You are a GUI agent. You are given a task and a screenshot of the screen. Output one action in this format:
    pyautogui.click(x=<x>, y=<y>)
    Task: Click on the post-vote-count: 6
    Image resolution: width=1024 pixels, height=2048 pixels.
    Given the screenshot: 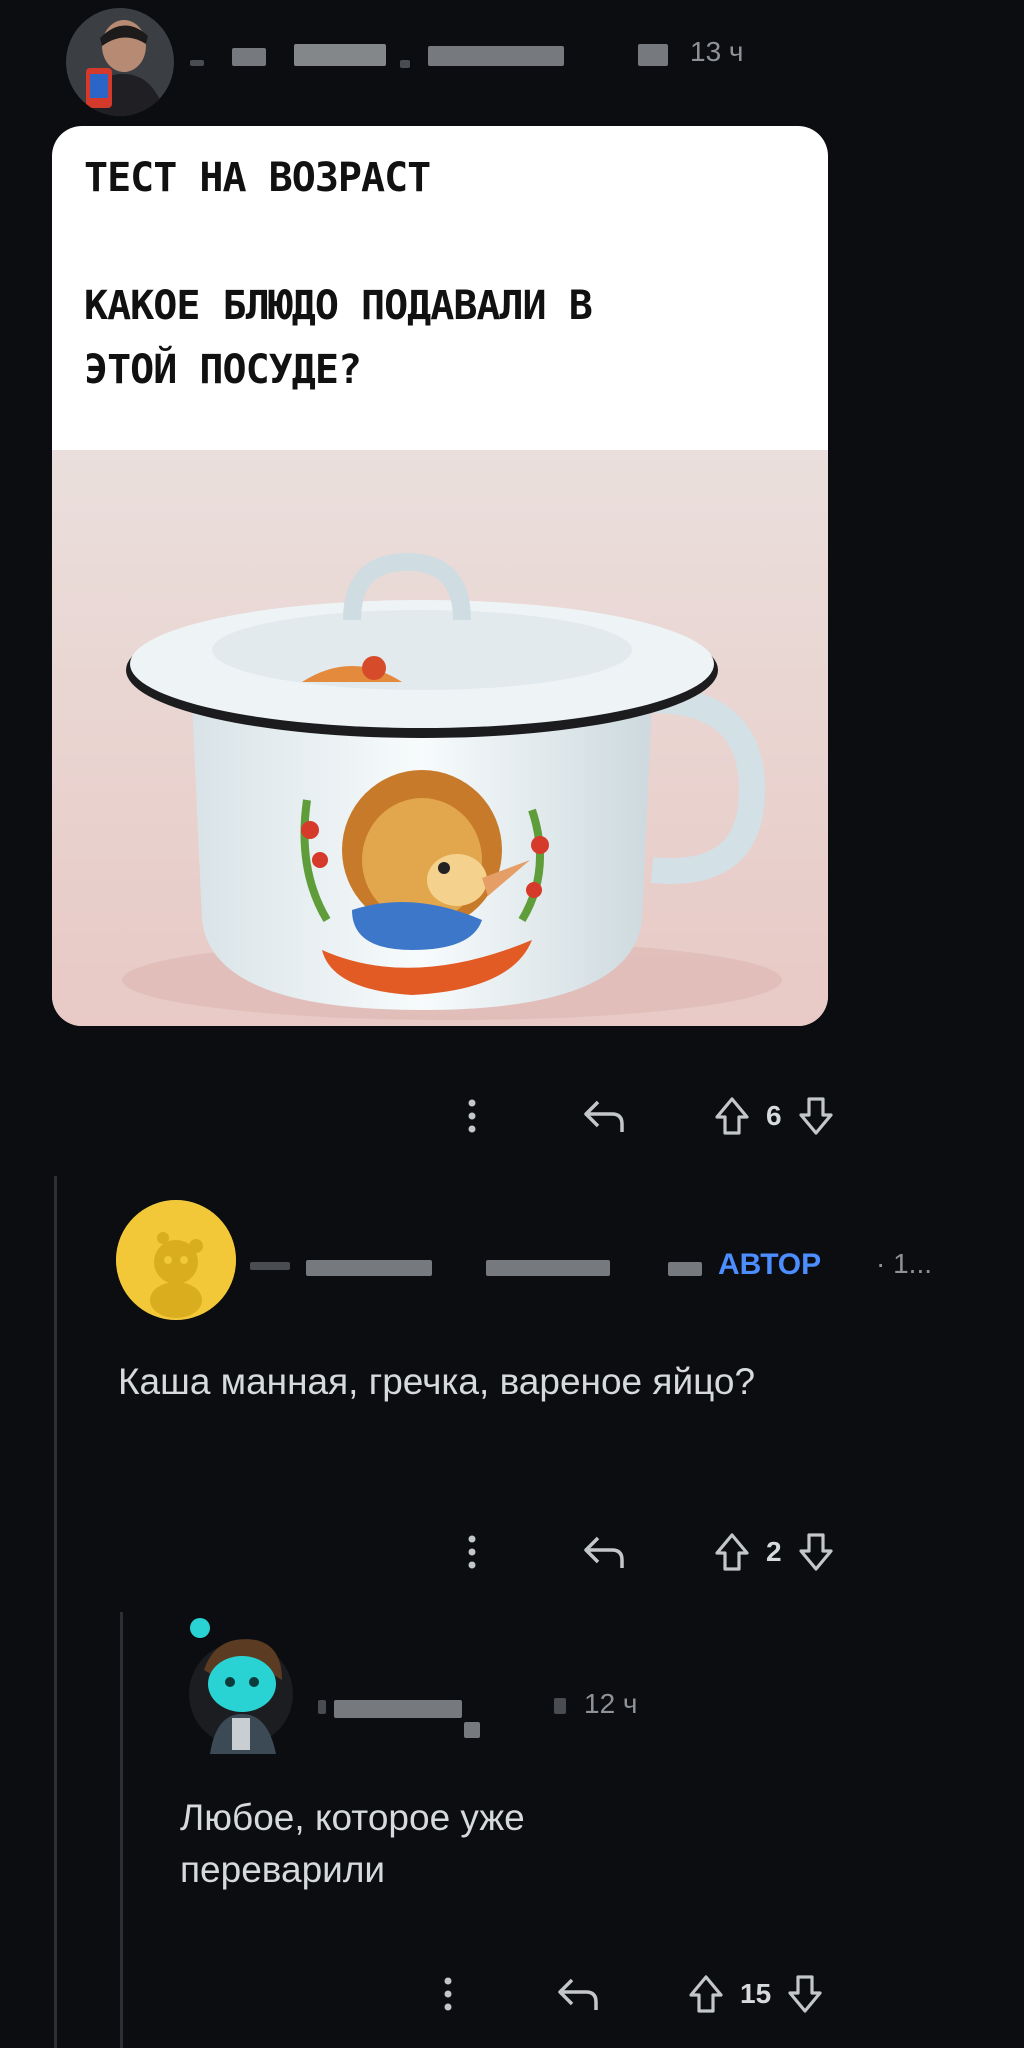 What is the action you would take?
    pyautogui.click(x=774, y=1115)
    